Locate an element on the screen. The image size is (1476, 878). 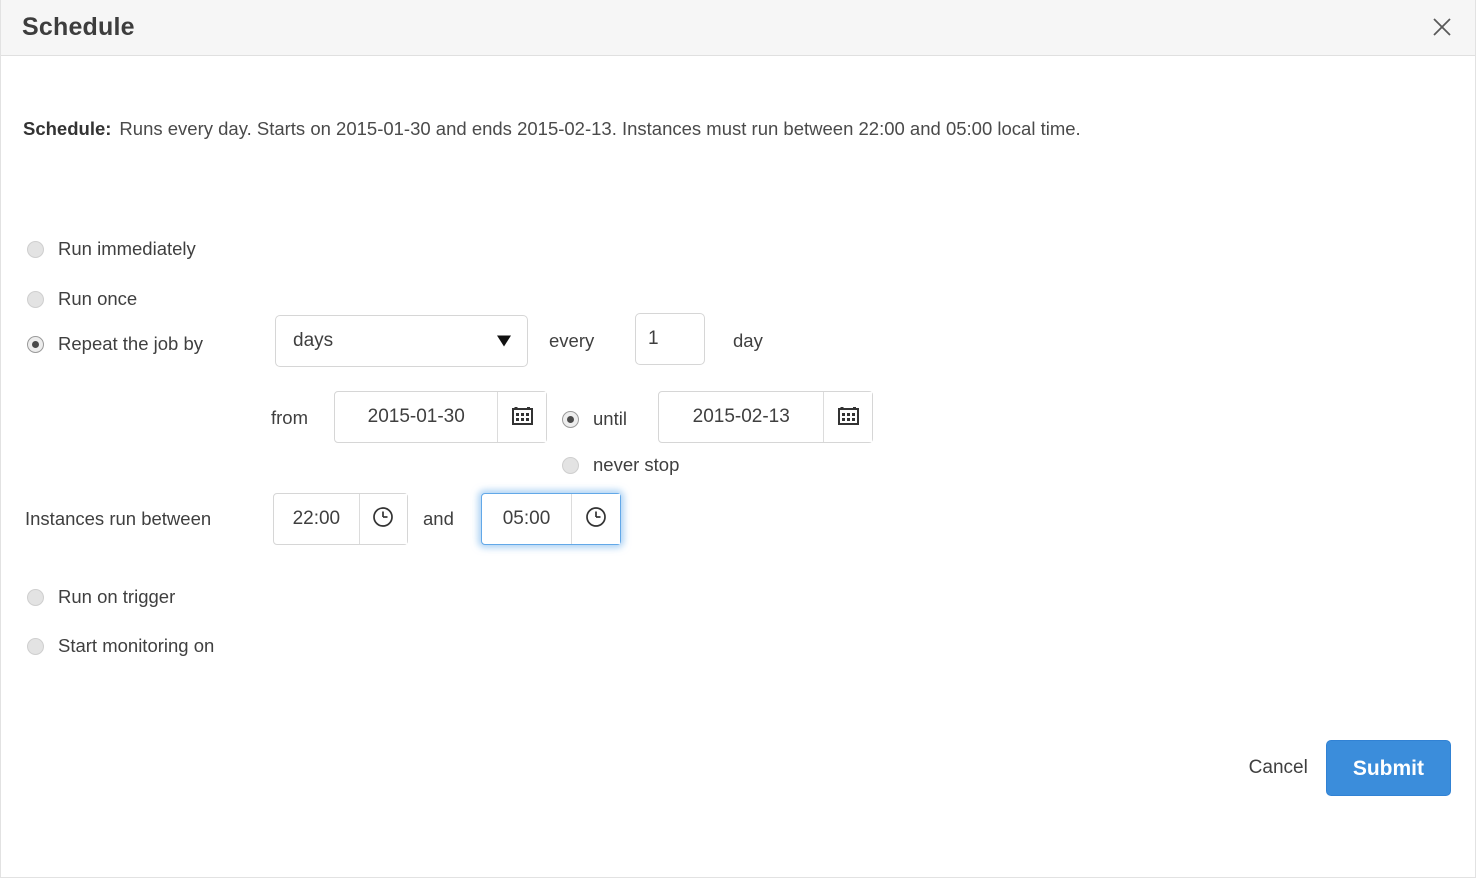
and-label: and is located at coordinates (438, 518).